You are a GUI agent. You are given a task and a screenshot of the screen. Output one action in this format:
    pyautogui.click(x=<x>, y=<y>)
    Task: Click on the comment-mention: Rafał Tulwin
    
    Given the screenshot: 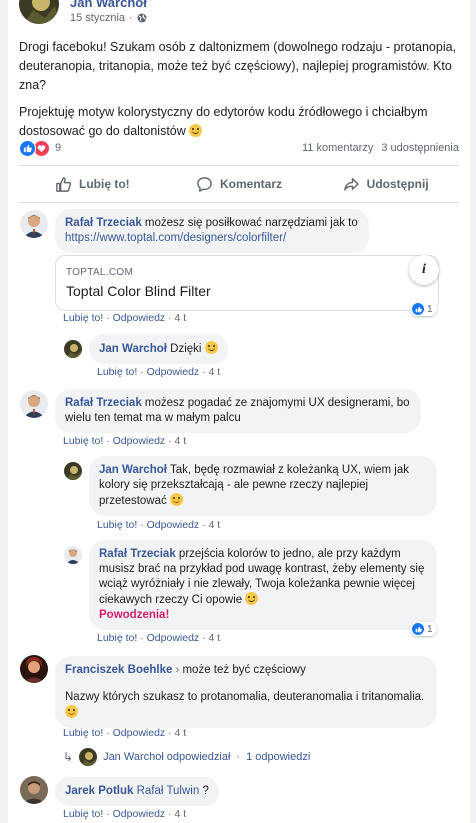 What is the action you would take?
    pyautogui.click(x=168, y=791)
    